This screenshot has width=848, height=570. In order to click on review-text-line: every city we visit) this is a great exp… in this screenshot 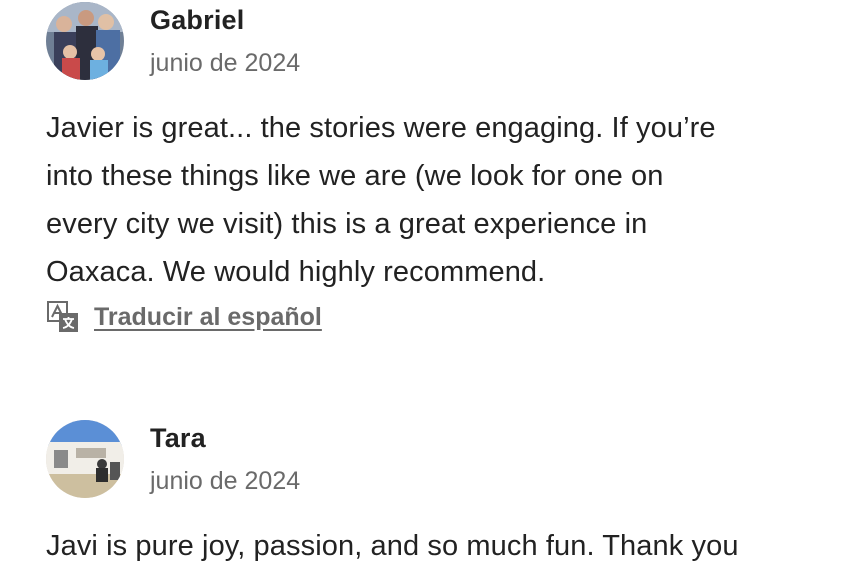, I will do `click(347, 224)`.